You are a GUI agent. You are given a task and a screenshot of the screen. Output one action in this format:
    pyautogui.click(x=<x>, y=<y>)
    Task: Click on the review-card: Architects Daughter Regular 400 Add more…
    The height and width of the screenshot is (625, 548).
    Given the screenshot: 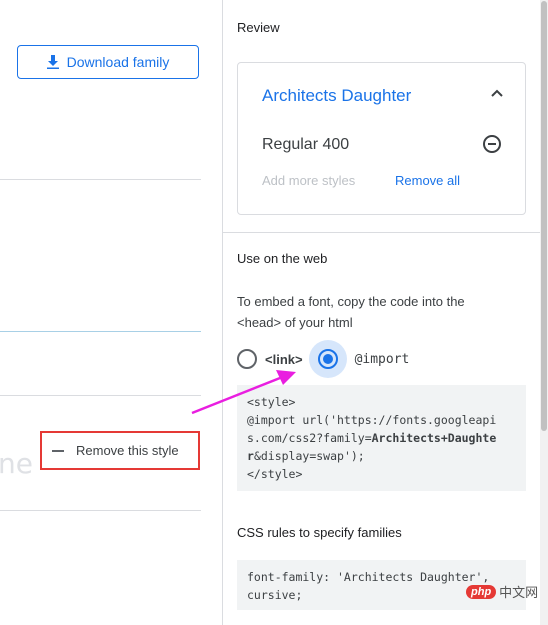 What is the action you would take?
    pyautogui.click(x=381, y=138)
    